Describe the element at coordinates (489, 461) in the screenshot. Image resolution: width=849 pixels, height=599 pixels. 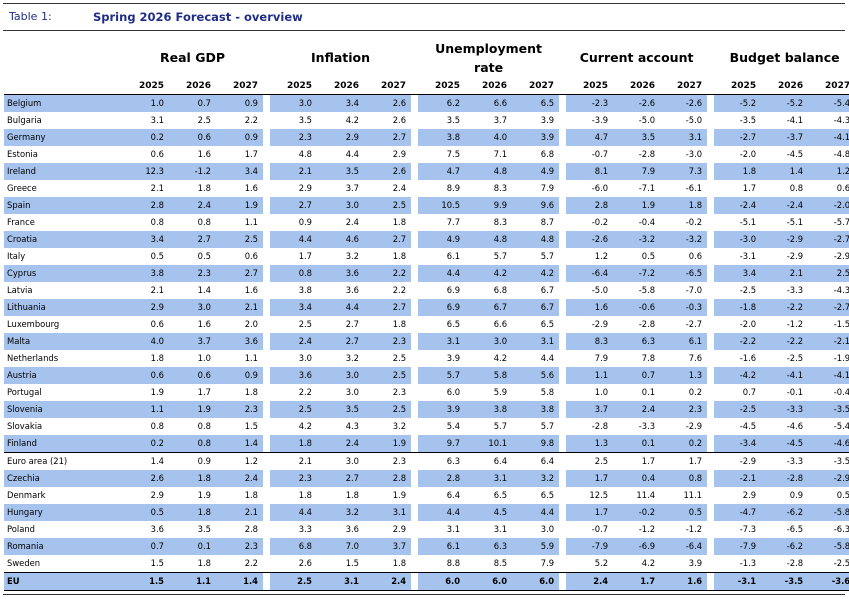
I see `value-cell: 6.4` at that location.